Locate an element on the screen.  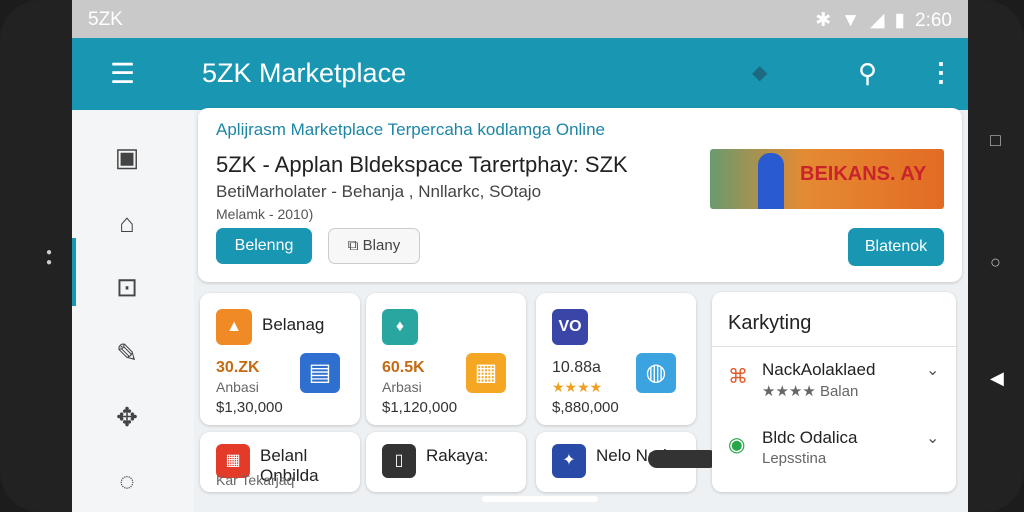
list-item: ⌘ NackAolaklaed ★★★★ Balan ⌄ is located at coordinates (838, 386).